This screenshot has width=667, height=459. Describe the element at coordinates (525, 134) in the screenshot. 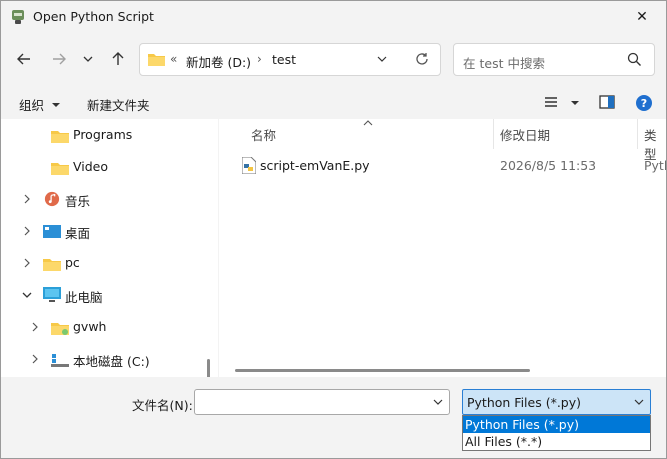

I see `column-header-modified: 修改日期` at that location.